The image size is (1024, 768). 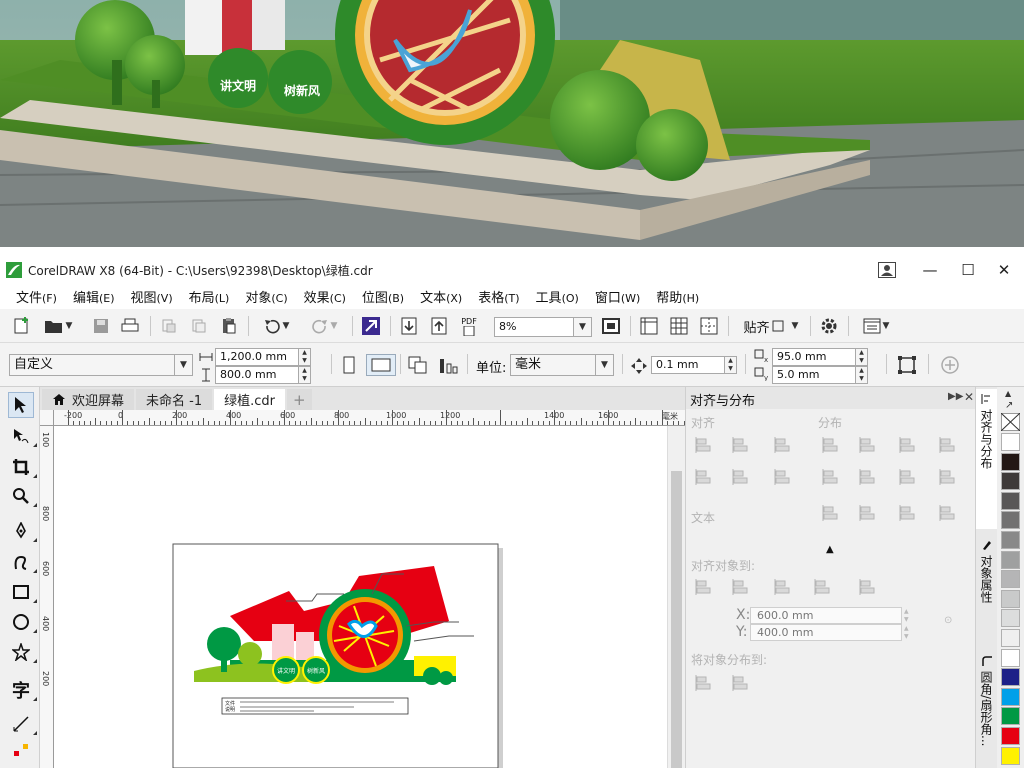 I want to click on page-height-spinner: ▲ ▼, so click(x=305, y=375).